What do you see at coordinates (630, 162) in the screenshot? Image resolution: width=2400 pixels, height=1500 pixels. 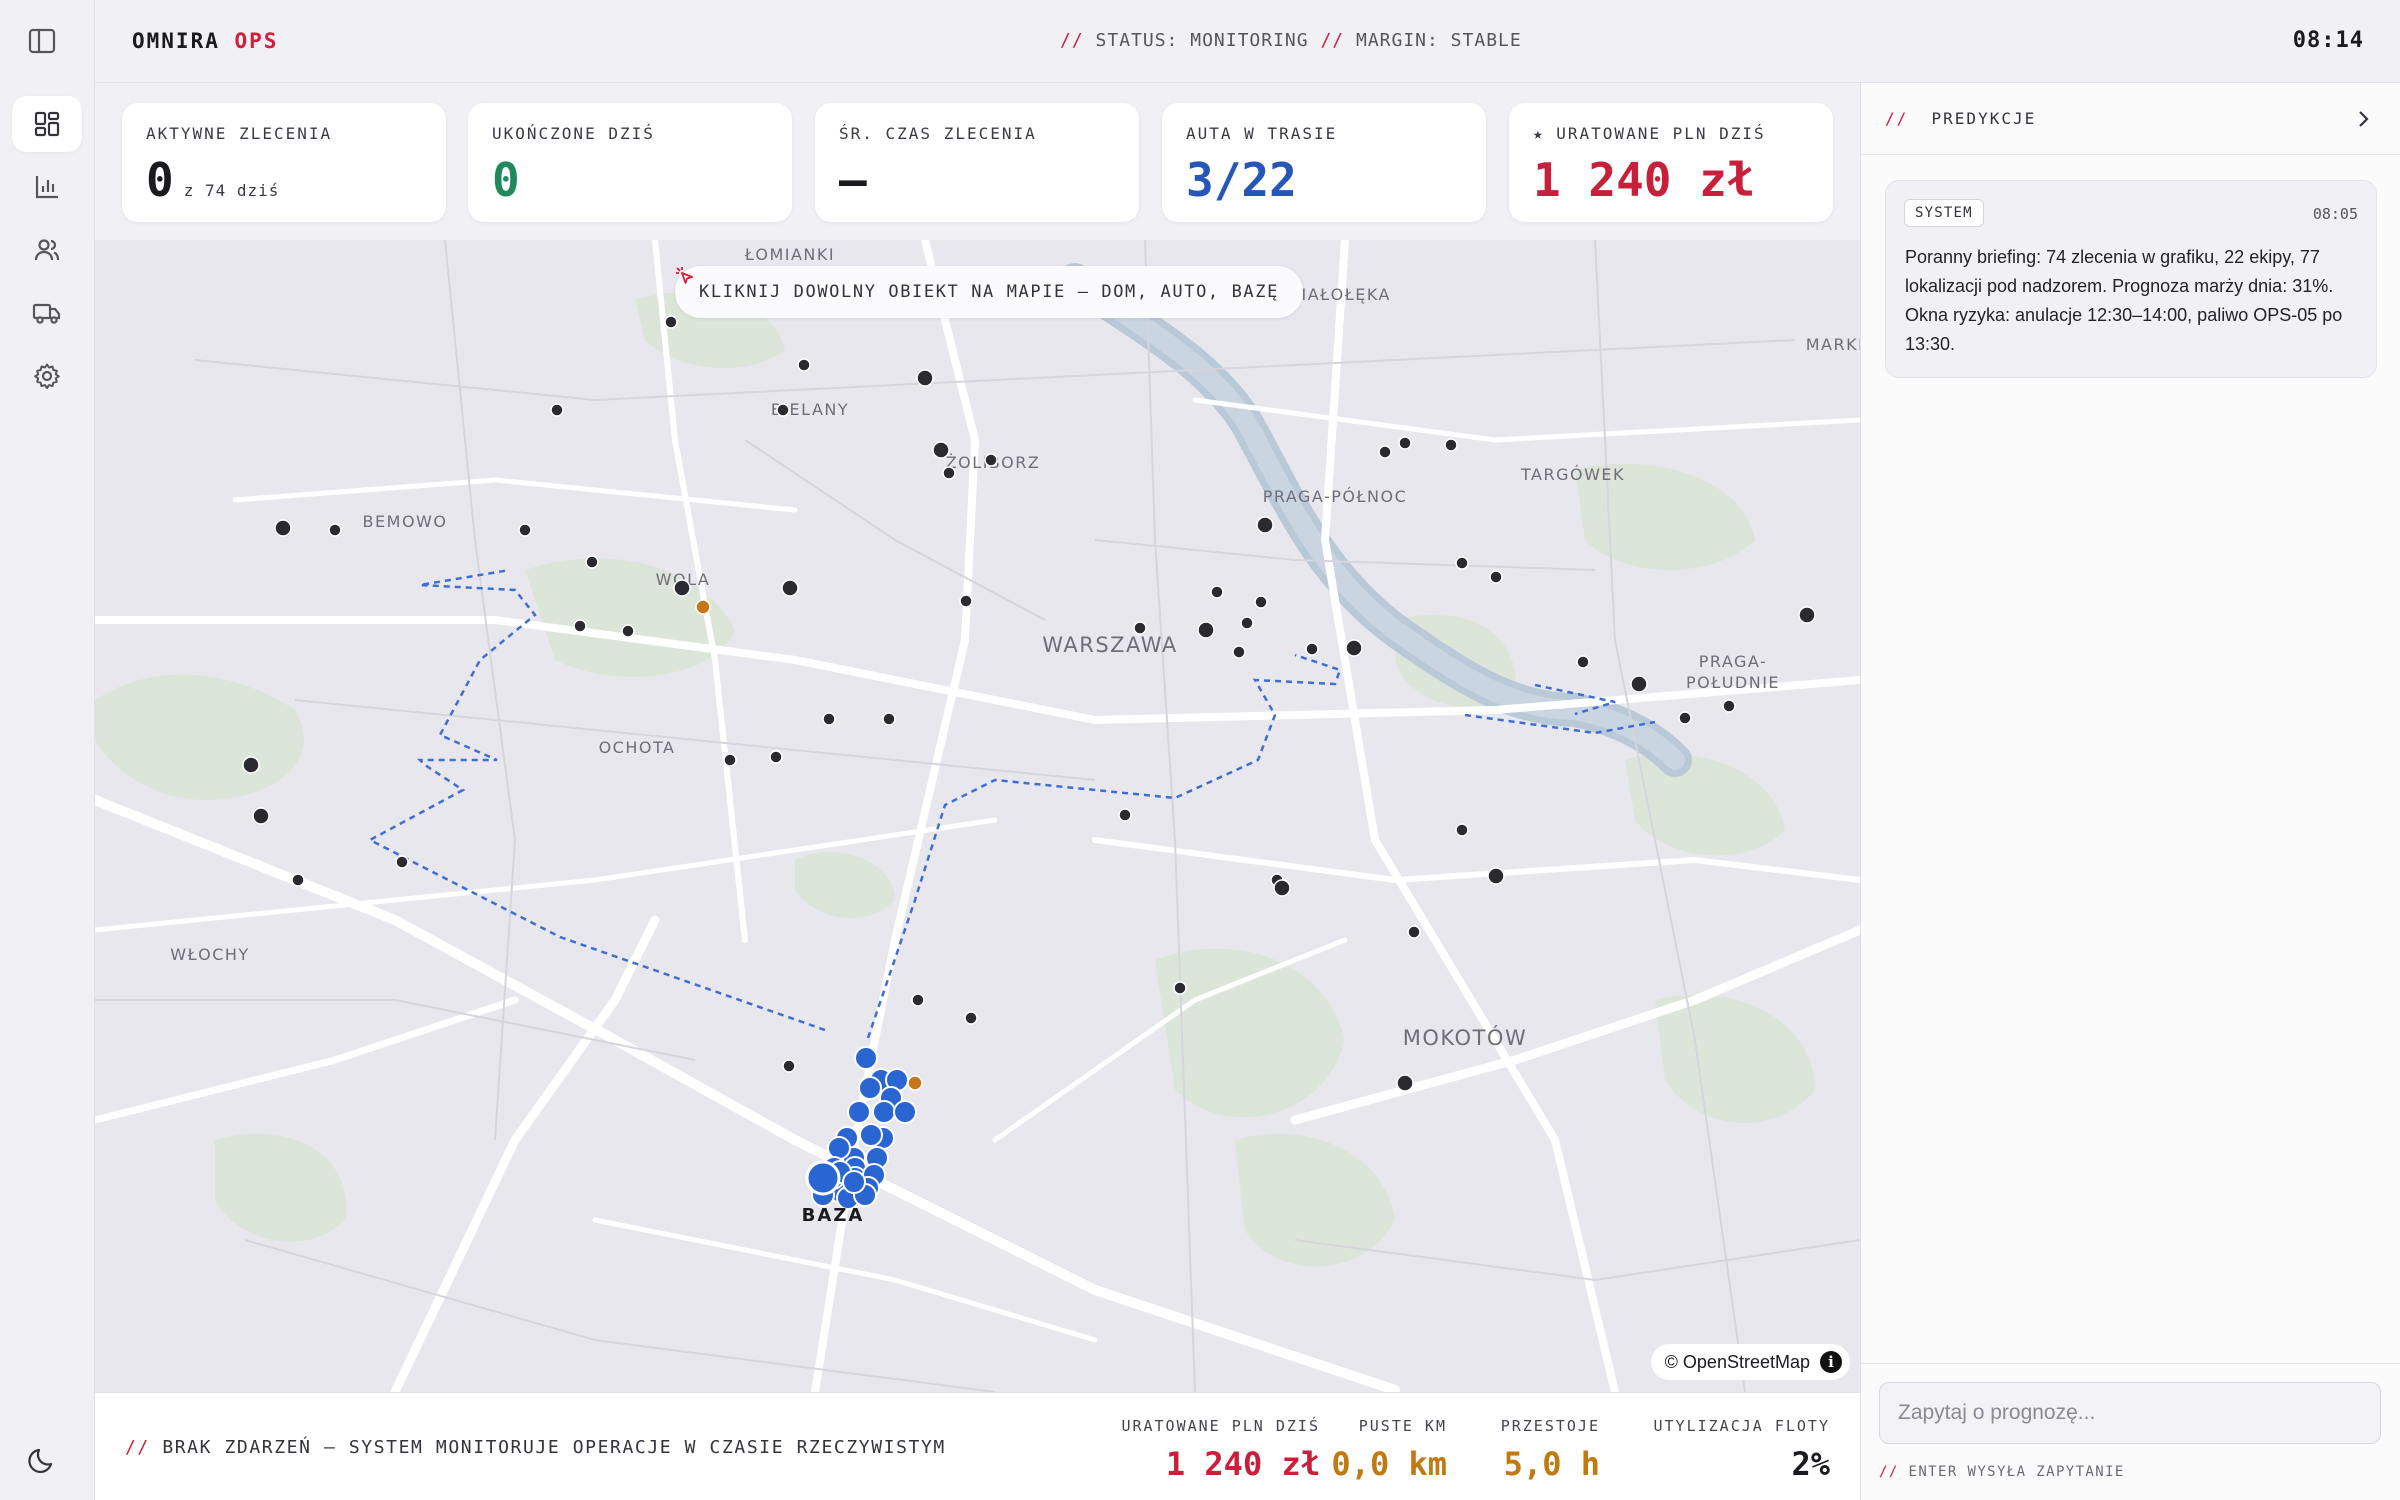 I see `kpi-completed-today: UKOŃCZONE DZIŚ 0` at bounding box center [630, 162].